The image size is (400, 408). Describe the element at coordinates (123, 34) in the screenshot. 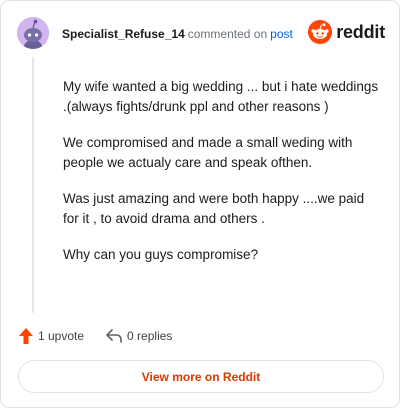

I see `username-link: Specialist_Refuse_14` at that location.